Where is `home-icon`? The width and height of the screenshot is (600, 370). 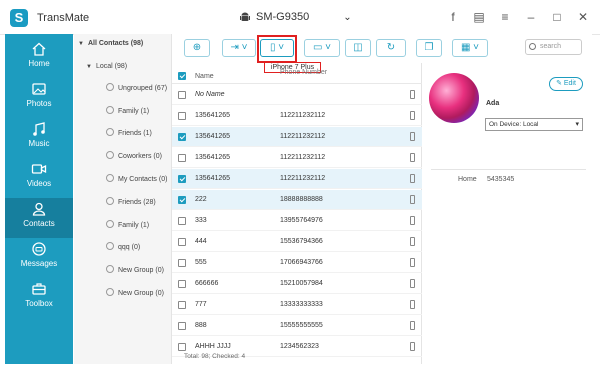 home-icon is located at coordinates (39, 49).